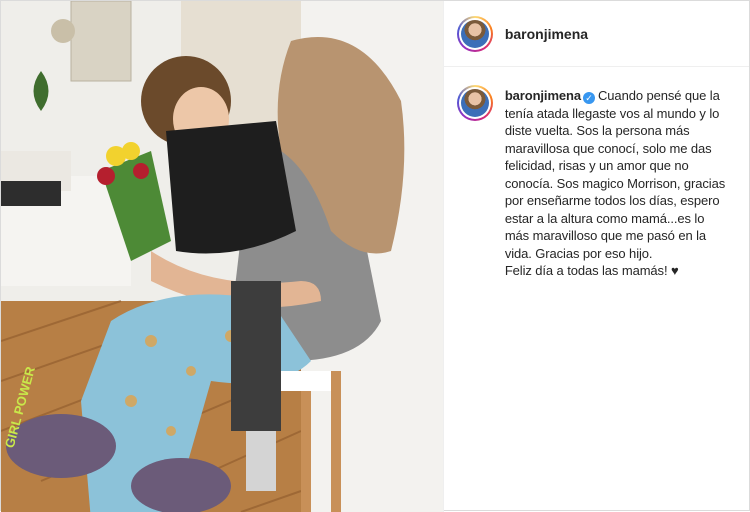  What do you see at coordinates (596, 34) in the screenshot?
I see `post-header: baronjimena` at bounding box center [596, 34].